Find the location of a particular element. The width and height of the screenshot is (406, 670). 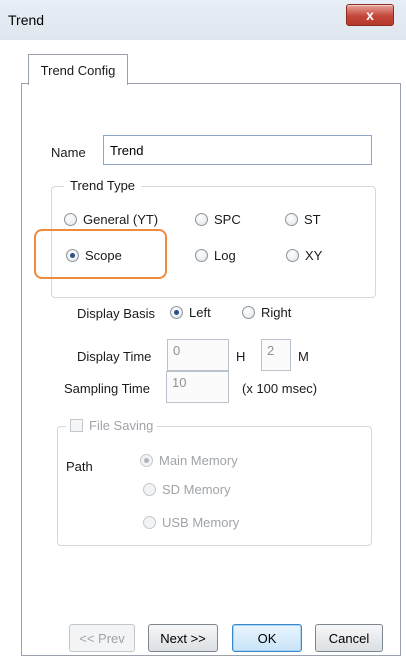

radio-label: USB Memory is located at coordinates (201, 522).